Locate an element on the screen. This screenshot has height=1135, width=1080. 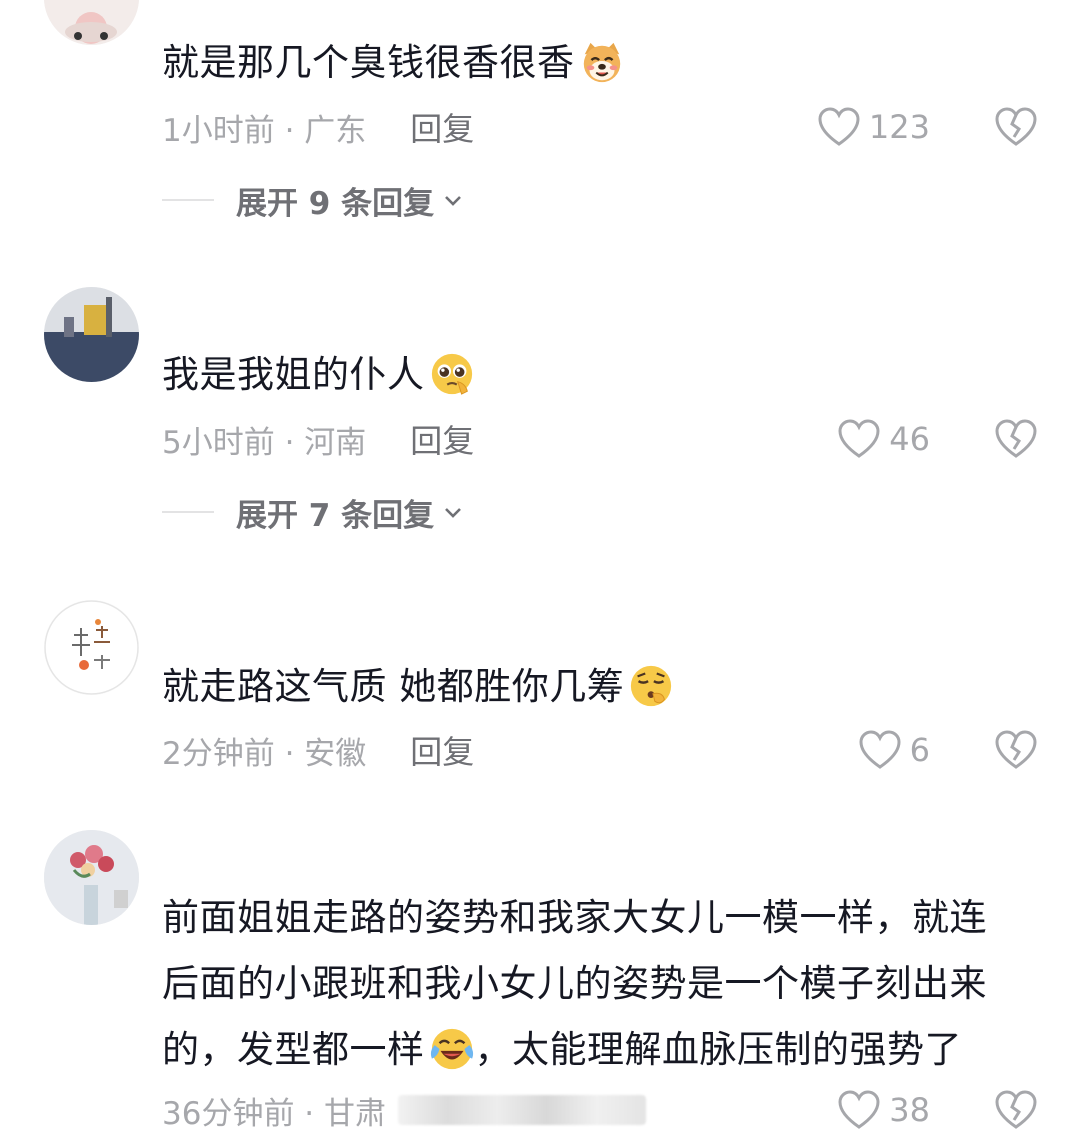
expand-replies-button: 展开 7 条回复 is located at coordinates (313, 513).